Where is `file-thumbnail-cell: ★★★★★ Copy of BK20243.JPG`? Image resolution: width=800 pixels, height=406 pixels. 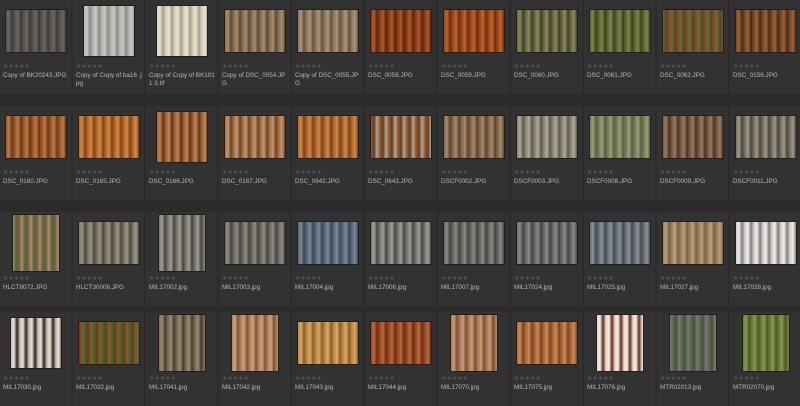
file-thumbnail-cell: ★★★★★ Copy of BK20243.JPG is located at coordinates (35, 47).